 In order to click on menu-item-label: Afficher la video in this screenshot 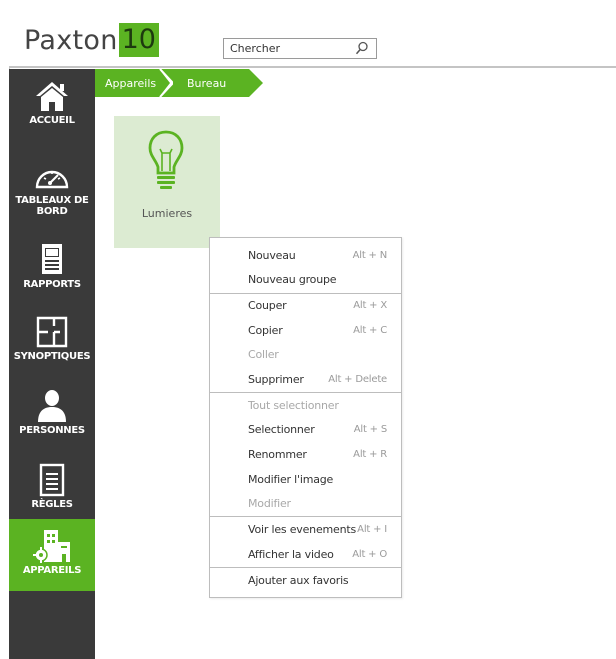, I will do `click(291, 554)`.